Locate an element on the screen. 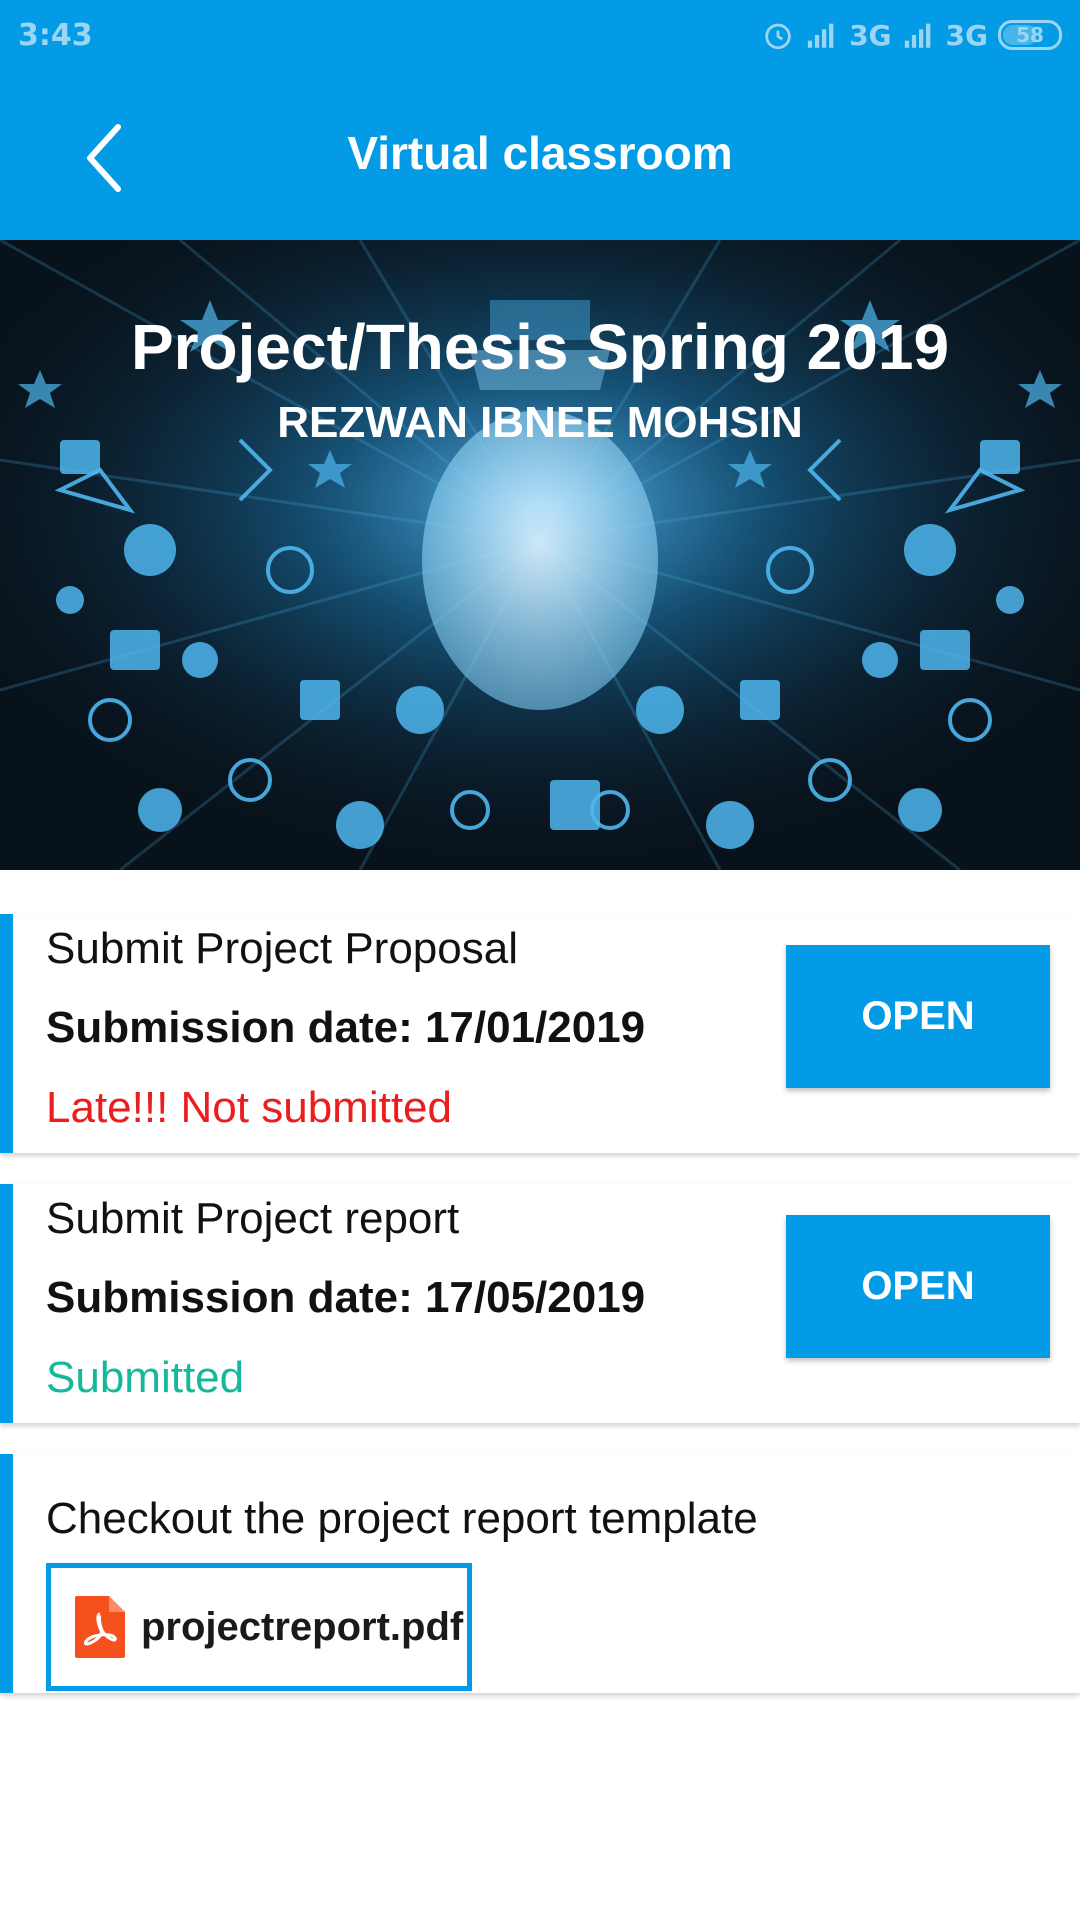 Image resolution: width=1080 pixels, height=1920 pixels. submission-status: Submitted is located at coordinates (145, 1377).